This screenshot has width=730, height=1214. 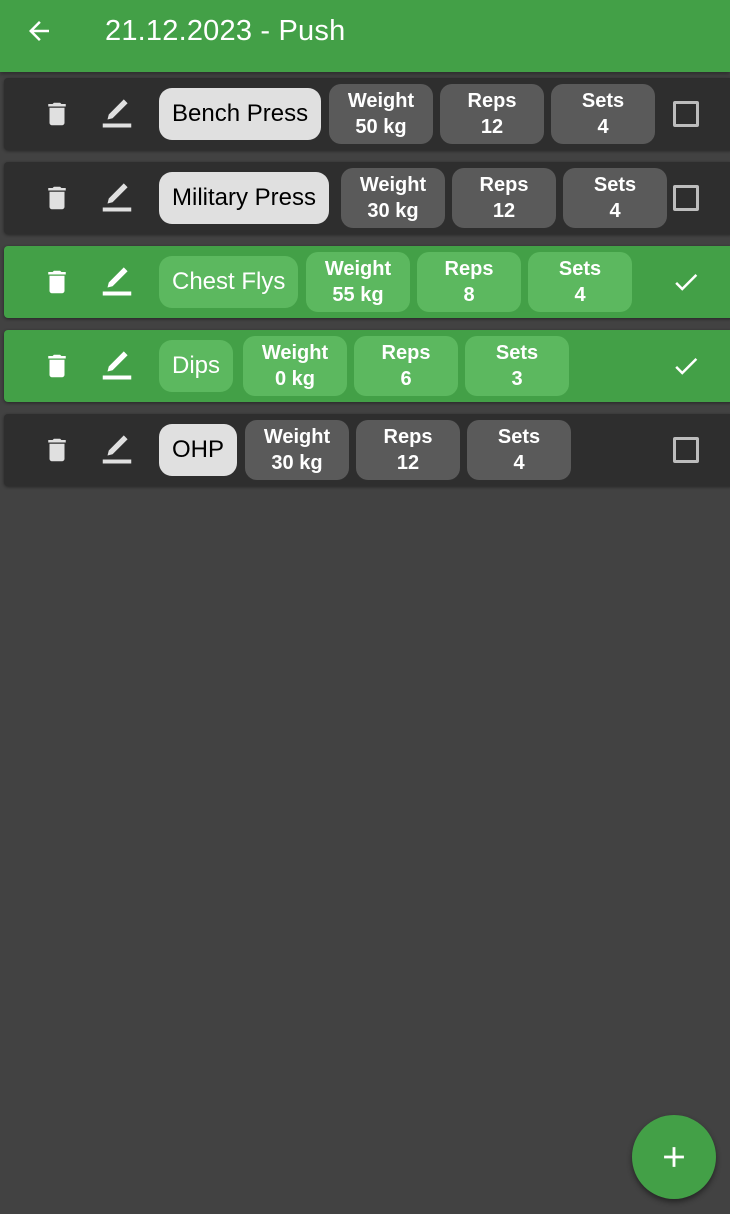 What do you see at coordinates (295, 379) in the screenshot?
I see `weight-value: 0 kg` at bounding box center [295, 379].